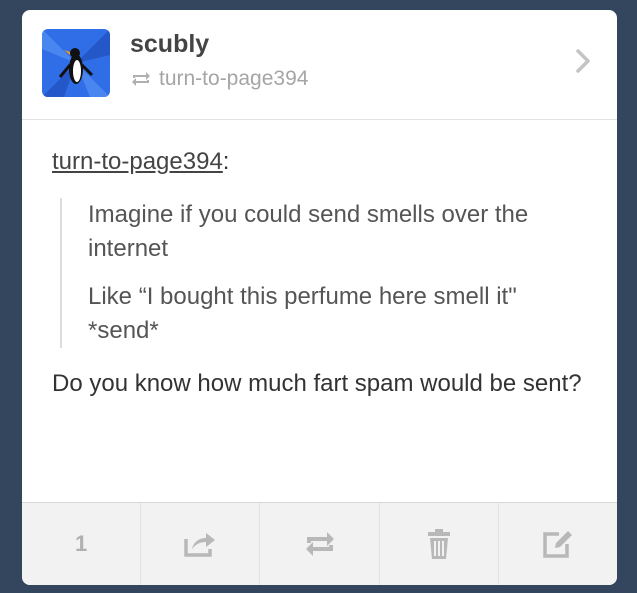 The height and width of the screenshot is (593, 637). Describe the element at coordinates (583, 63) in the screenshot. I see `chevron-right-icon` at that location.